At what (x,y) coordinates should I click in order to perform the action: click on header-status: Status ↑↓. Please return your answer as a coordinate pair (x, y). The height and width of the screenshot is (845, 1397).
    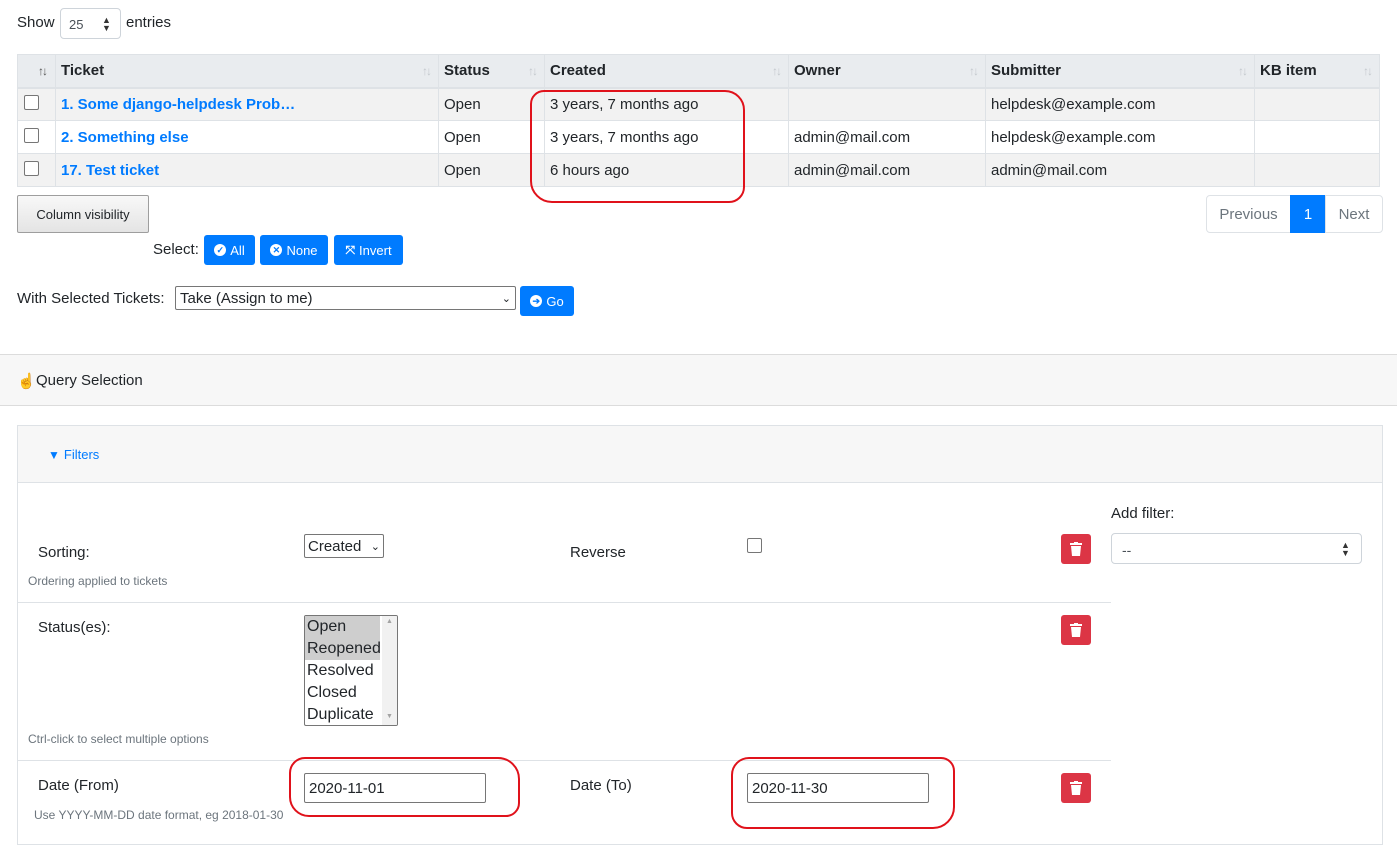
    Looking at the image, I should click on (491, 71).